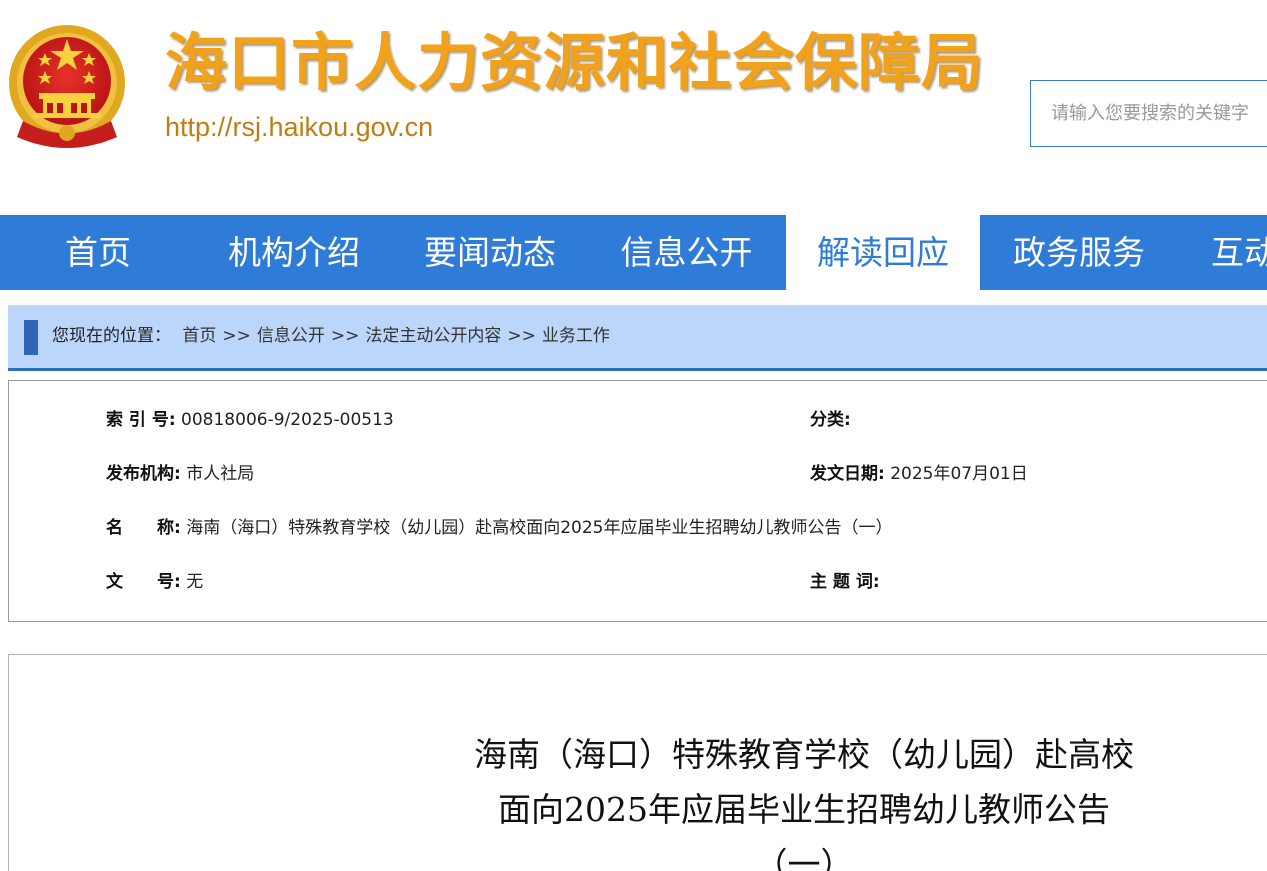 This screenshot has height=871, width=1267. Describe the element at coordinates (291, 336) in the screenshot. I see `breadcrumb-item-disclosure: 信息公开` at that location.